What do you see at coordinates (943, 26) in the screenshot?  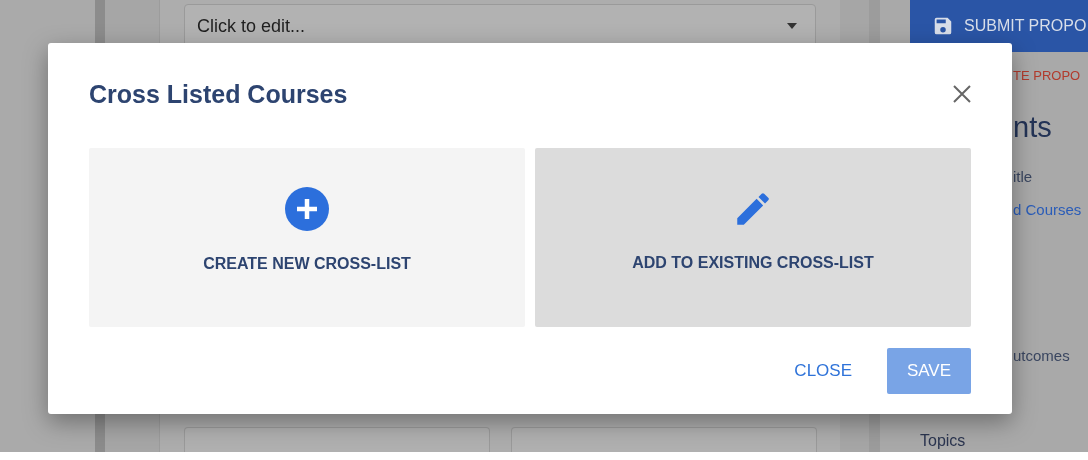 I see `save-icon` at bounding box center [943, 26].